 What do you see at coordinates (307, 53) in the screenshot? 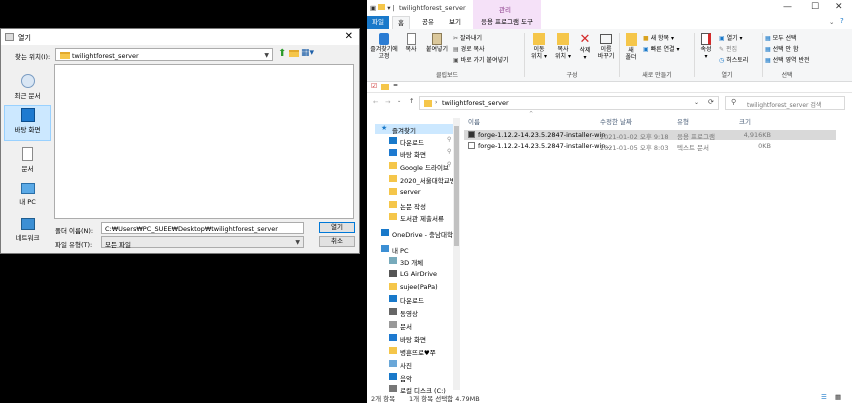
I see `view-menu-icon: ▦▾` at bounding box center [307, 53].